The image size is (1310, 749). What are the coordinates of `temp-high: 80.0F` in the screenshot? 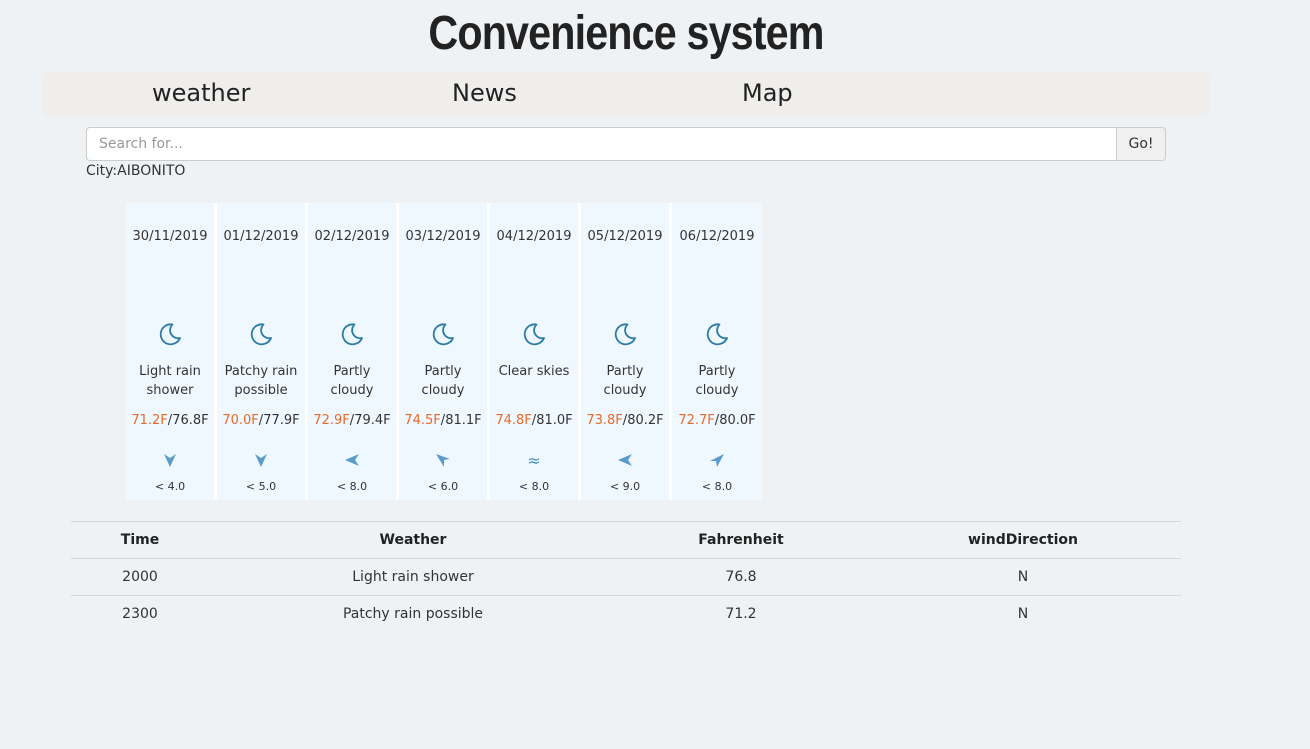 It's located at (737, 420).